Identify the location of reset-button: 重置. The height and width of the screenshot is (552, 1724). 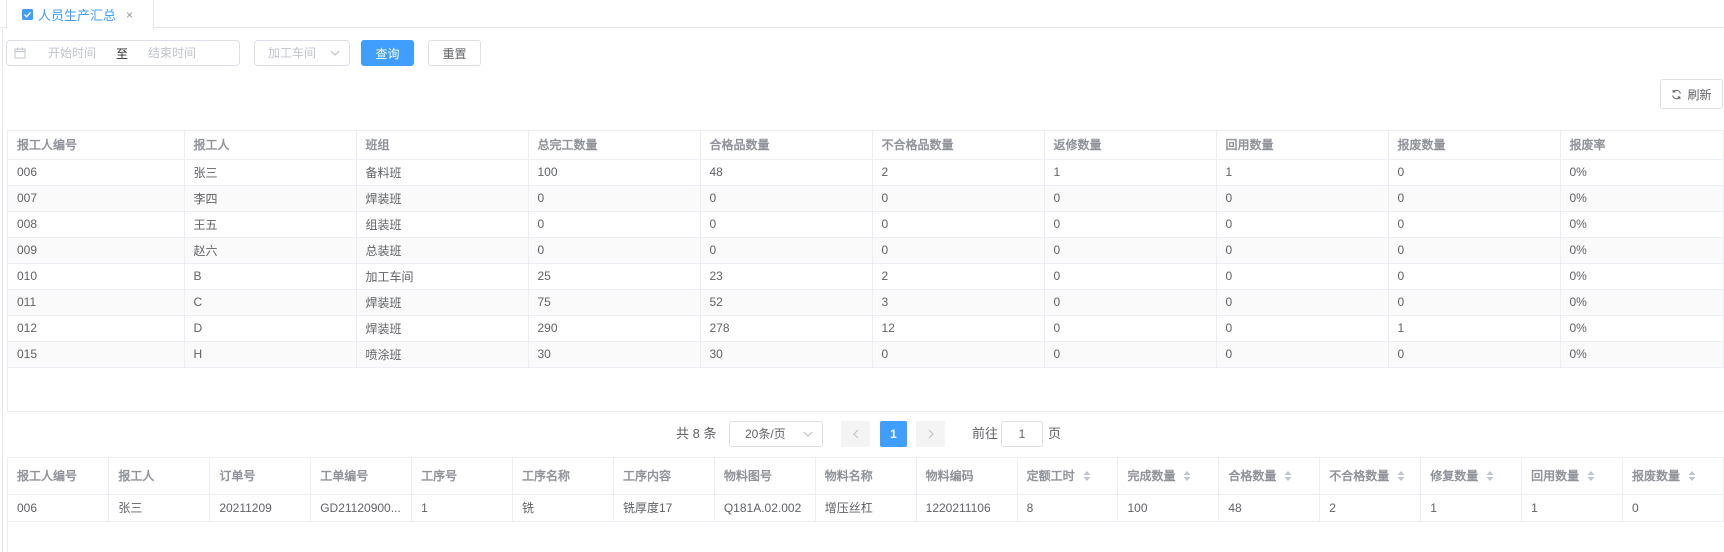
(454, 53).